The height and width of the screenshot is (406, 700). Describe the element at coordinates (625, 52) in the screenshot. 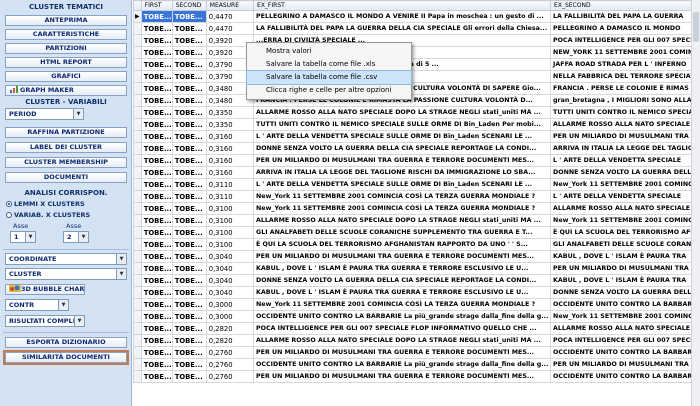

I see `cell-ex-second: NEW_YORK 11 SETTEMBRE 2001 COMINC` at that location.